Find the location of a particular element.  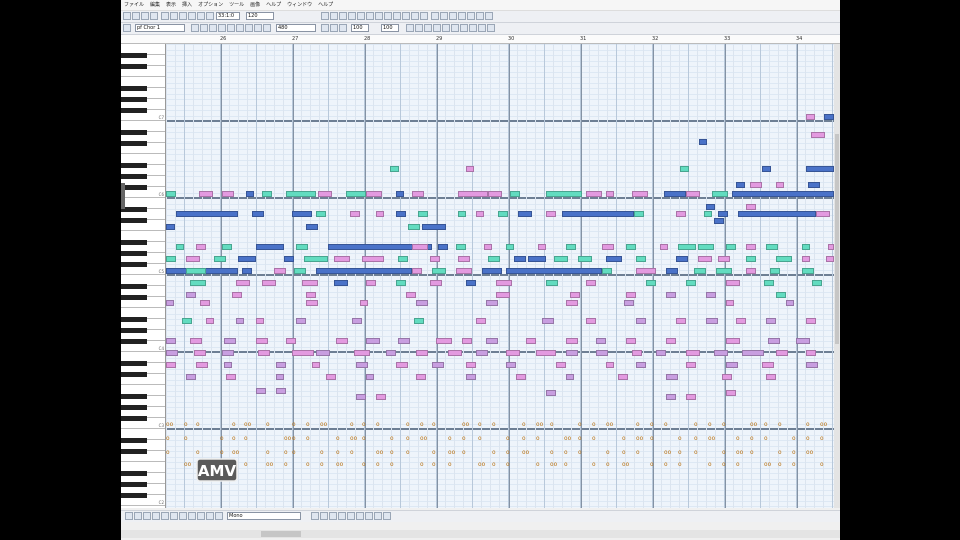

menu-item-5: ツール is located at coordinates (236, 5).